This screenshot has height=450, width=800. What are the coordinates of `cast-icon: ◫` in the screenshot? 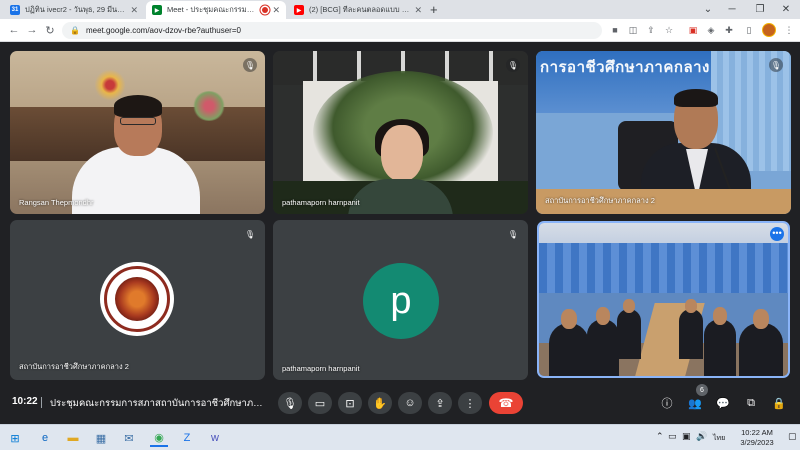 It's located at (633, 30).